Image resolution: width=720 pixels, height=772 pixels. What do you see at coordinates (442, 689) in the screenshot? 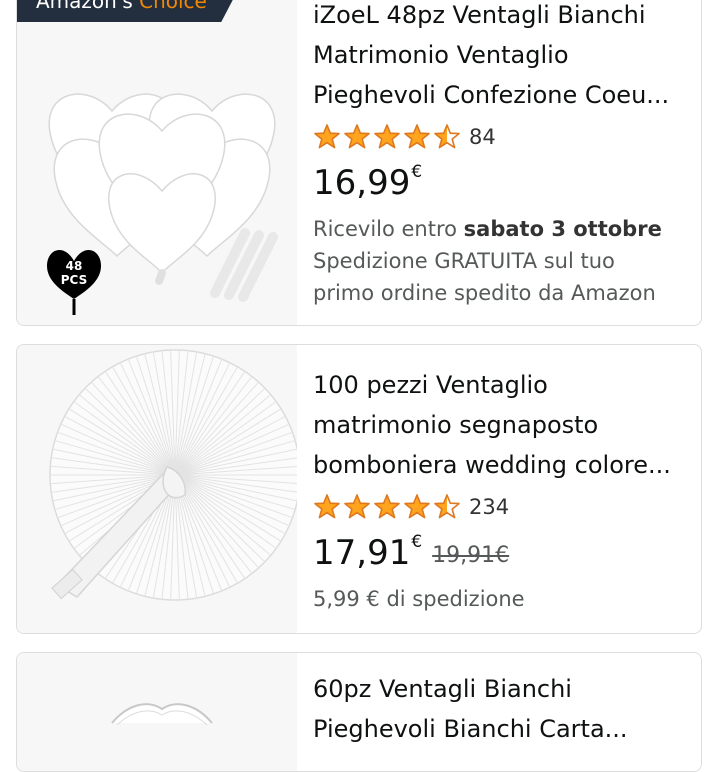
I see `title-line: 60pz Ventagli Bianchi` at bounding box center [442, 689].